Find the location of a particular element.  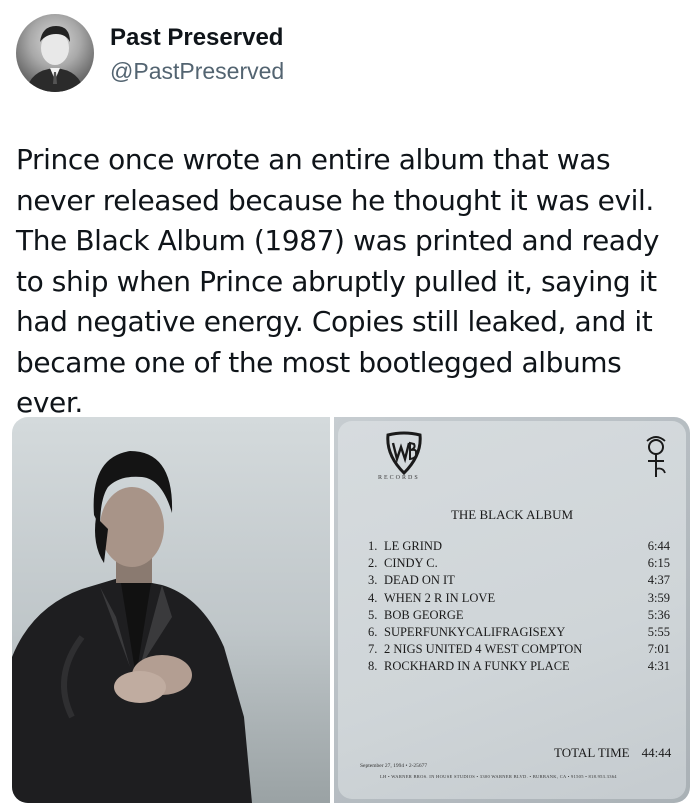

track-number: 5. is located at coordinates (373, 614).